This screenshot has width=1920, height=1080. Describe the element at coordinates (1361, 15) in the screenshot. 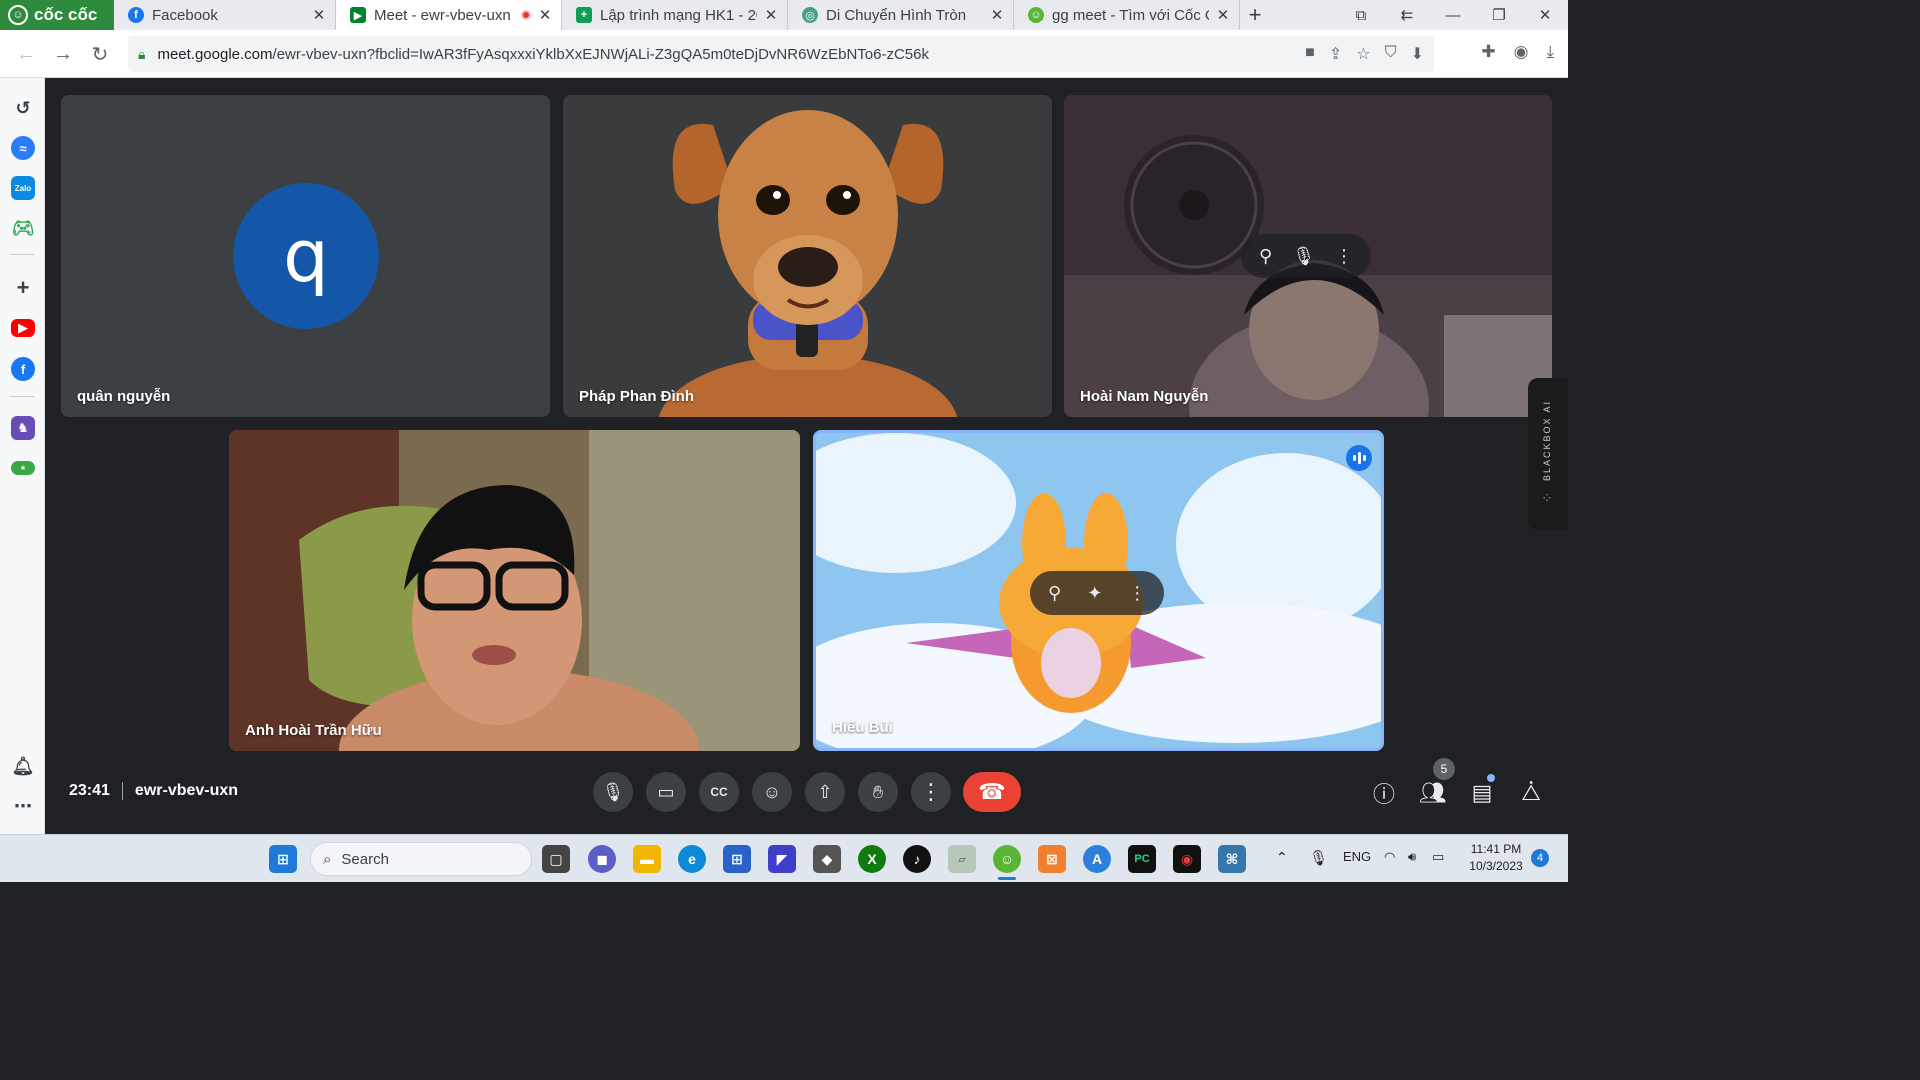

I see `tab-search-icon: ⧉` at that location.